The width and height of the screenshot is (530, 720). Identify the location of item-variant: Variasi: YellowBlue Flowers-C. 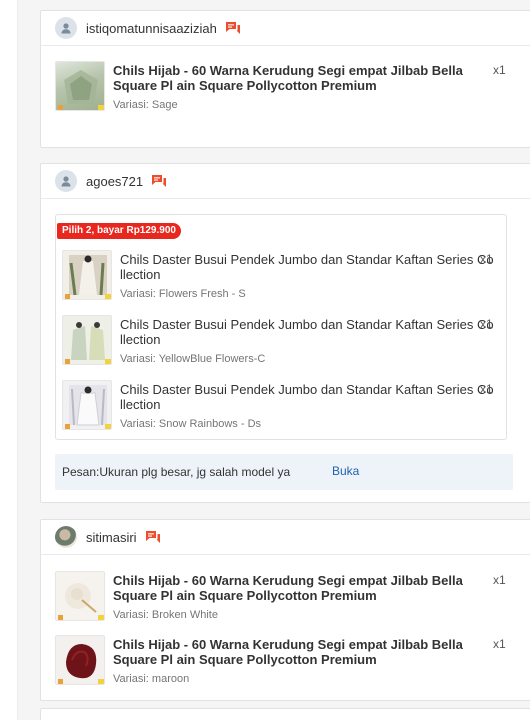
(193, 359).